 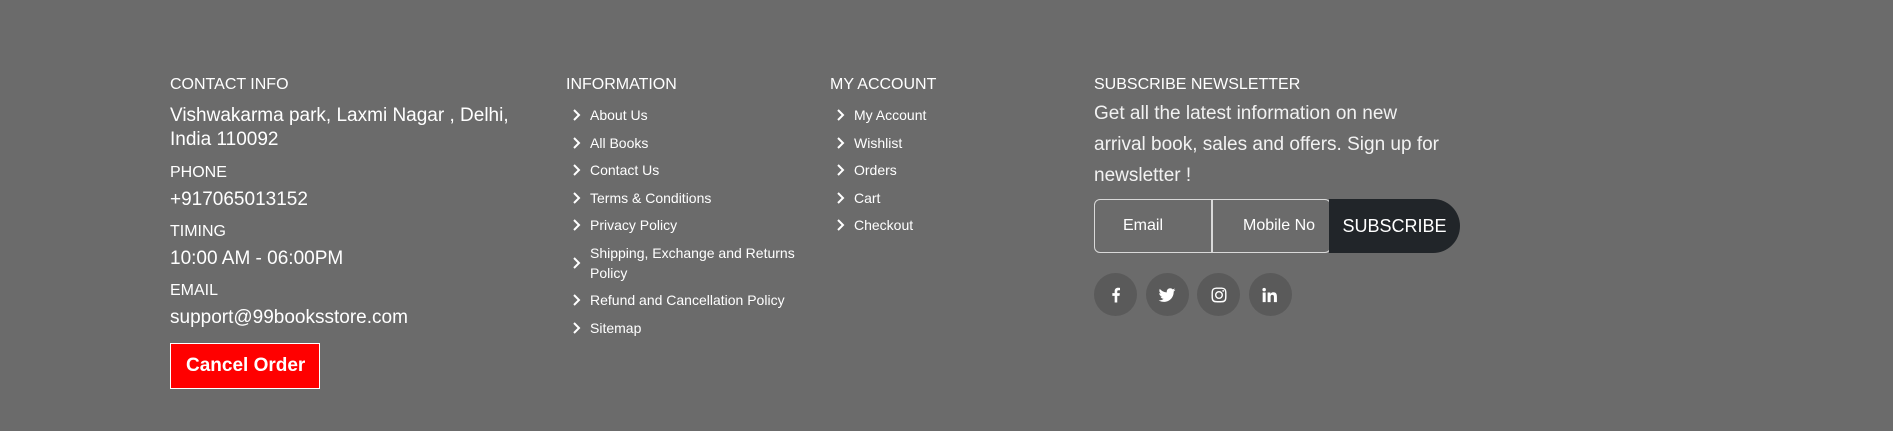 I want to click on twitter-link, so click(x=1167, y=294).